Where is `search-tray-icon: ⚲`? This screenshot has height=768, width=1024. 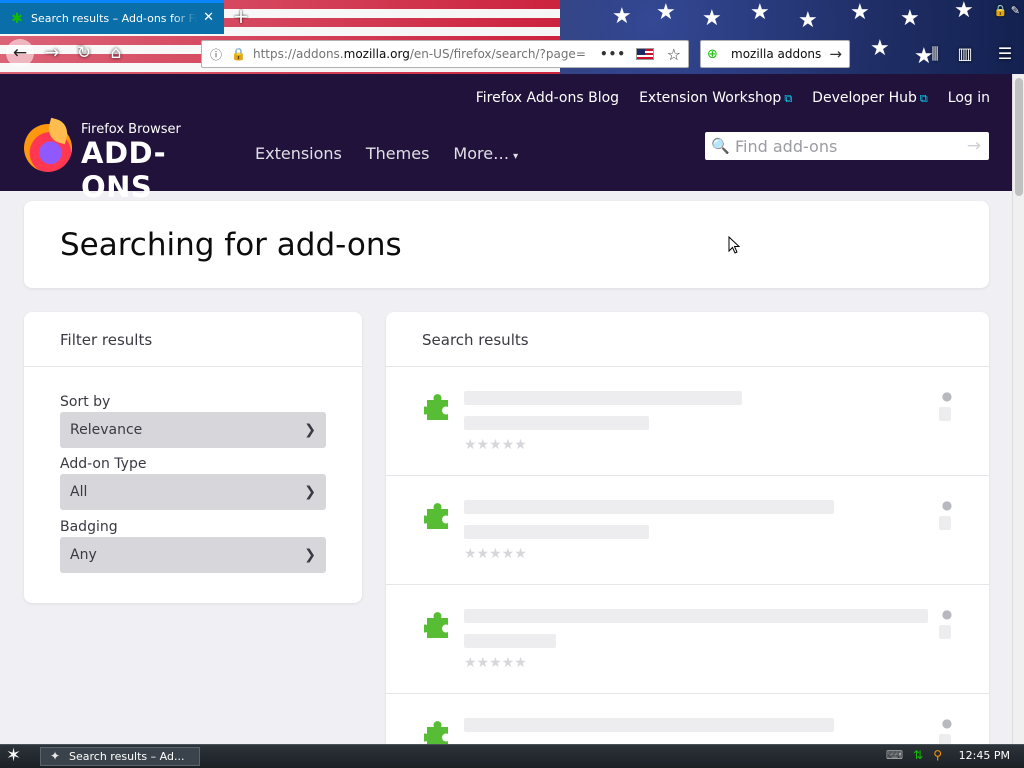 search-tray-icon: ⚲ is located at coordinates (937, 755).